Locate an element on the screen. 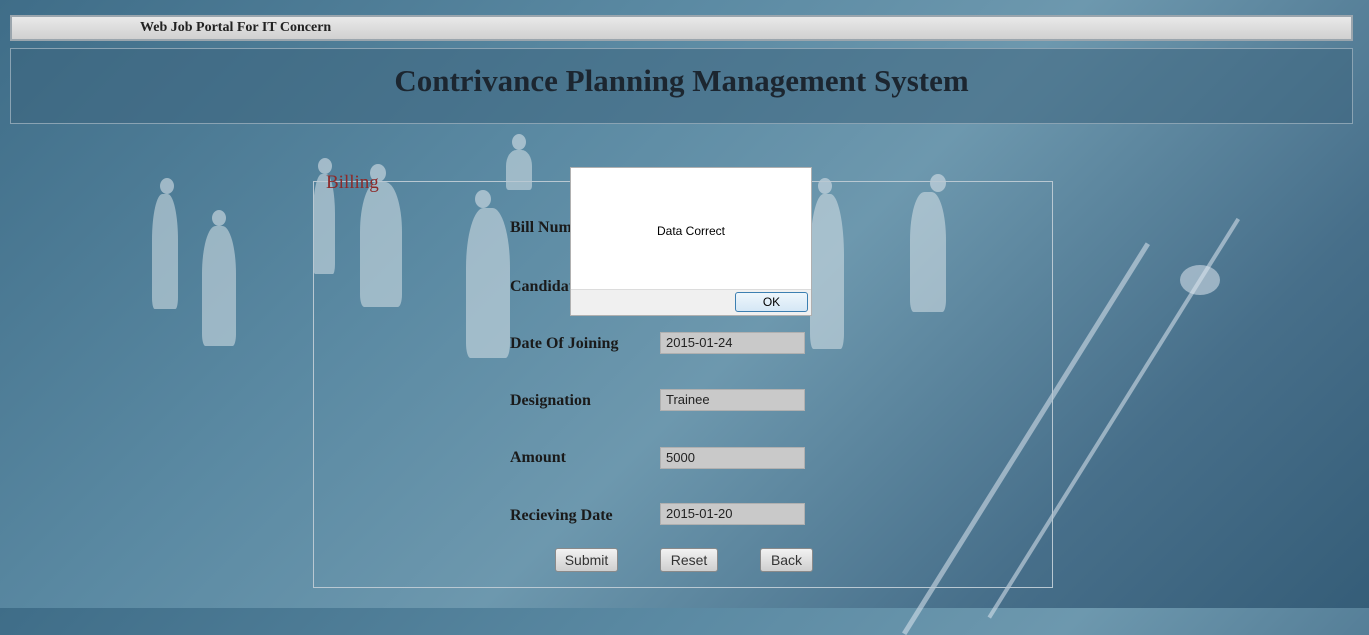 Image resolution: width=1369 pixels, height=635 pixels. bill-number-label: Bill Num is located at coordinates (541, 227).